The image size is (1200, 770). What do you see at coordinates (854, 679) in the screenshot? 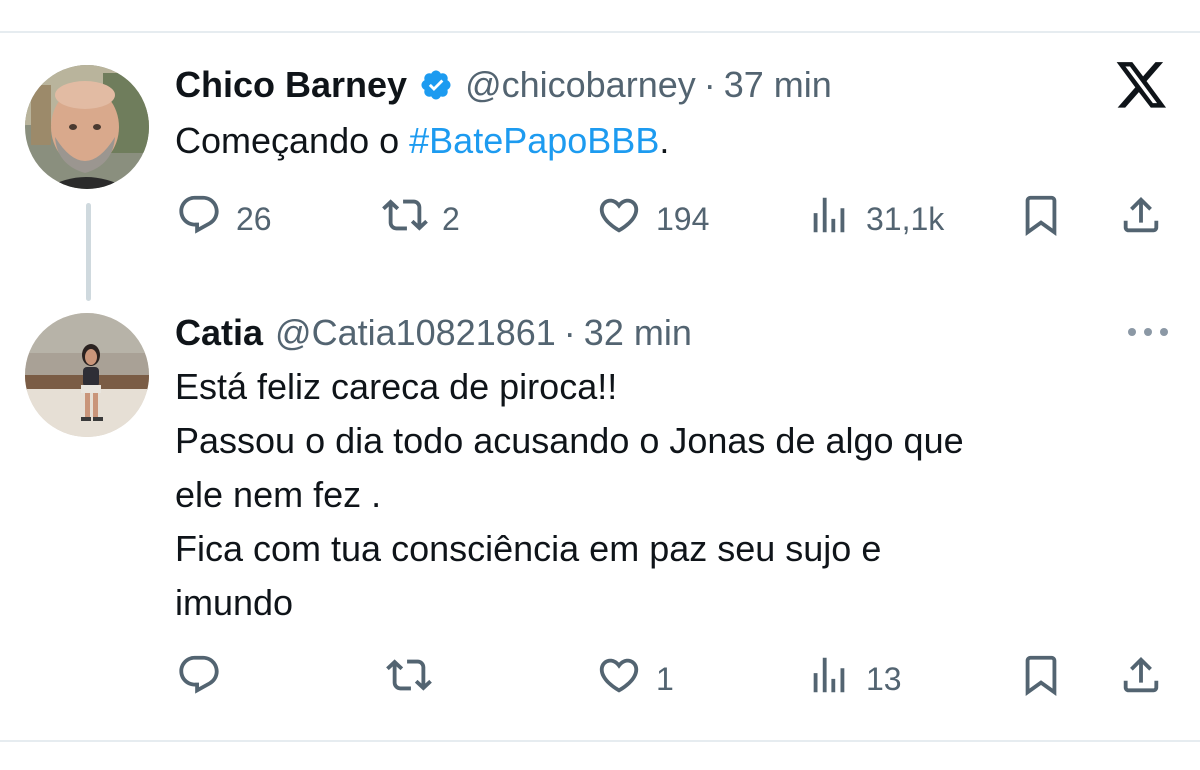
I see `views-button: 13` at bounding box center [854, 679].